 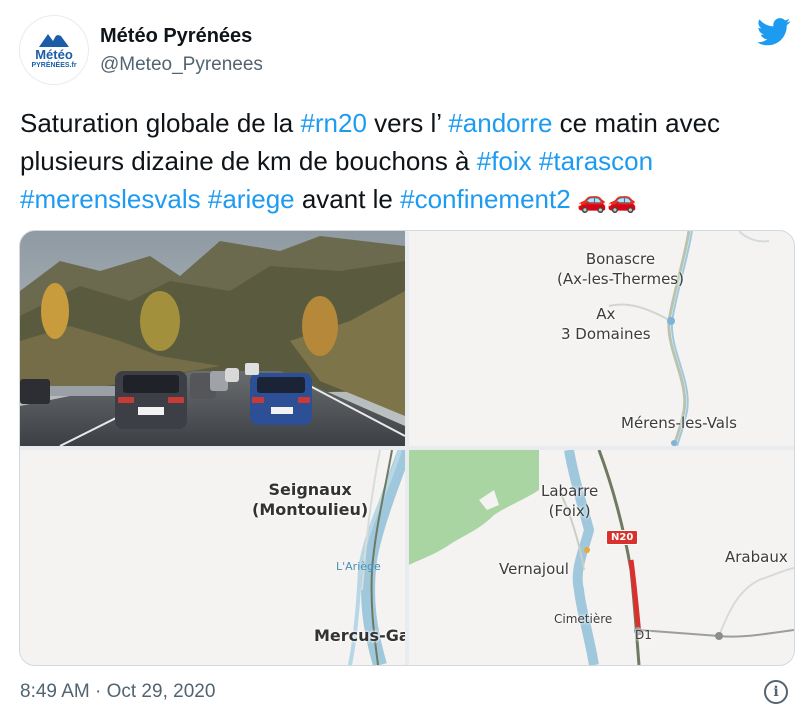 I want to click on info-icon: i, so click(x=776, y=692).